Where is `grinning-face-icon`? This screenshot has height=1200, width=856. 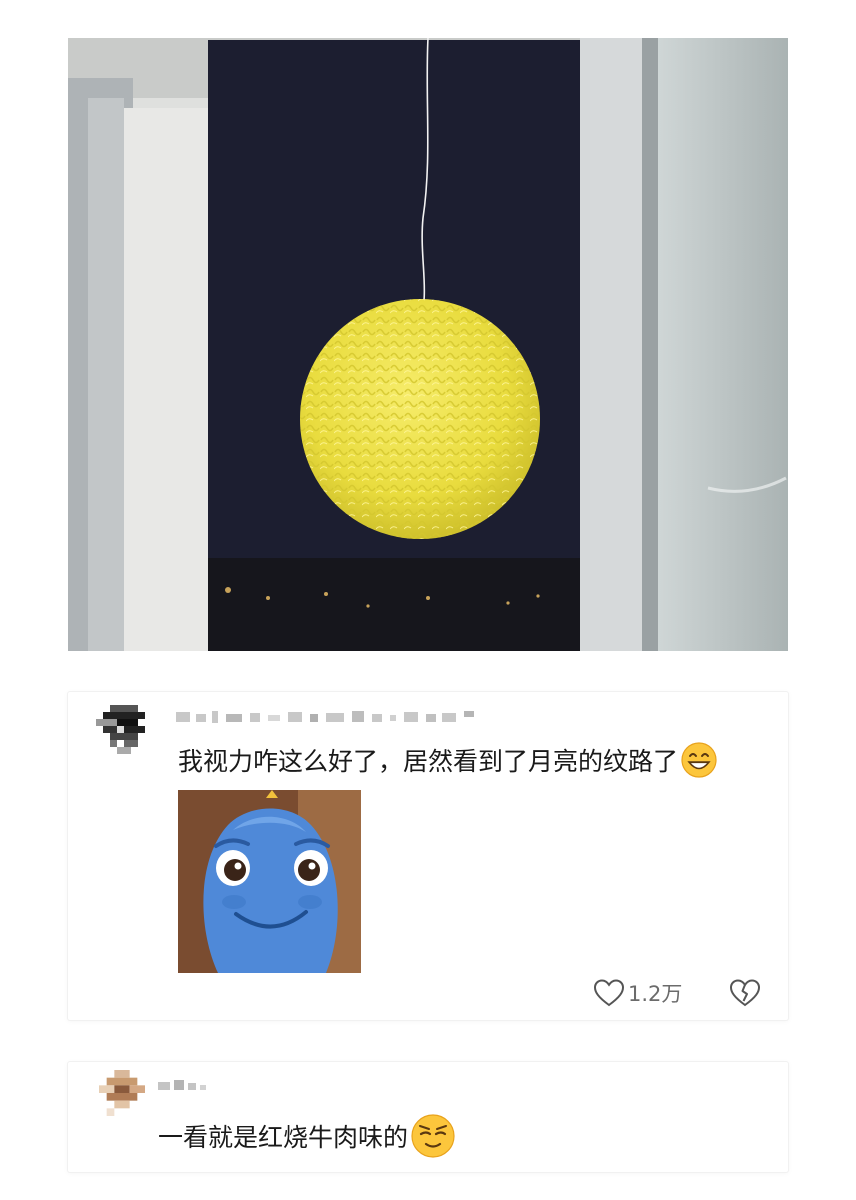
grinning-face-icon is located at coordinates (699, 760).